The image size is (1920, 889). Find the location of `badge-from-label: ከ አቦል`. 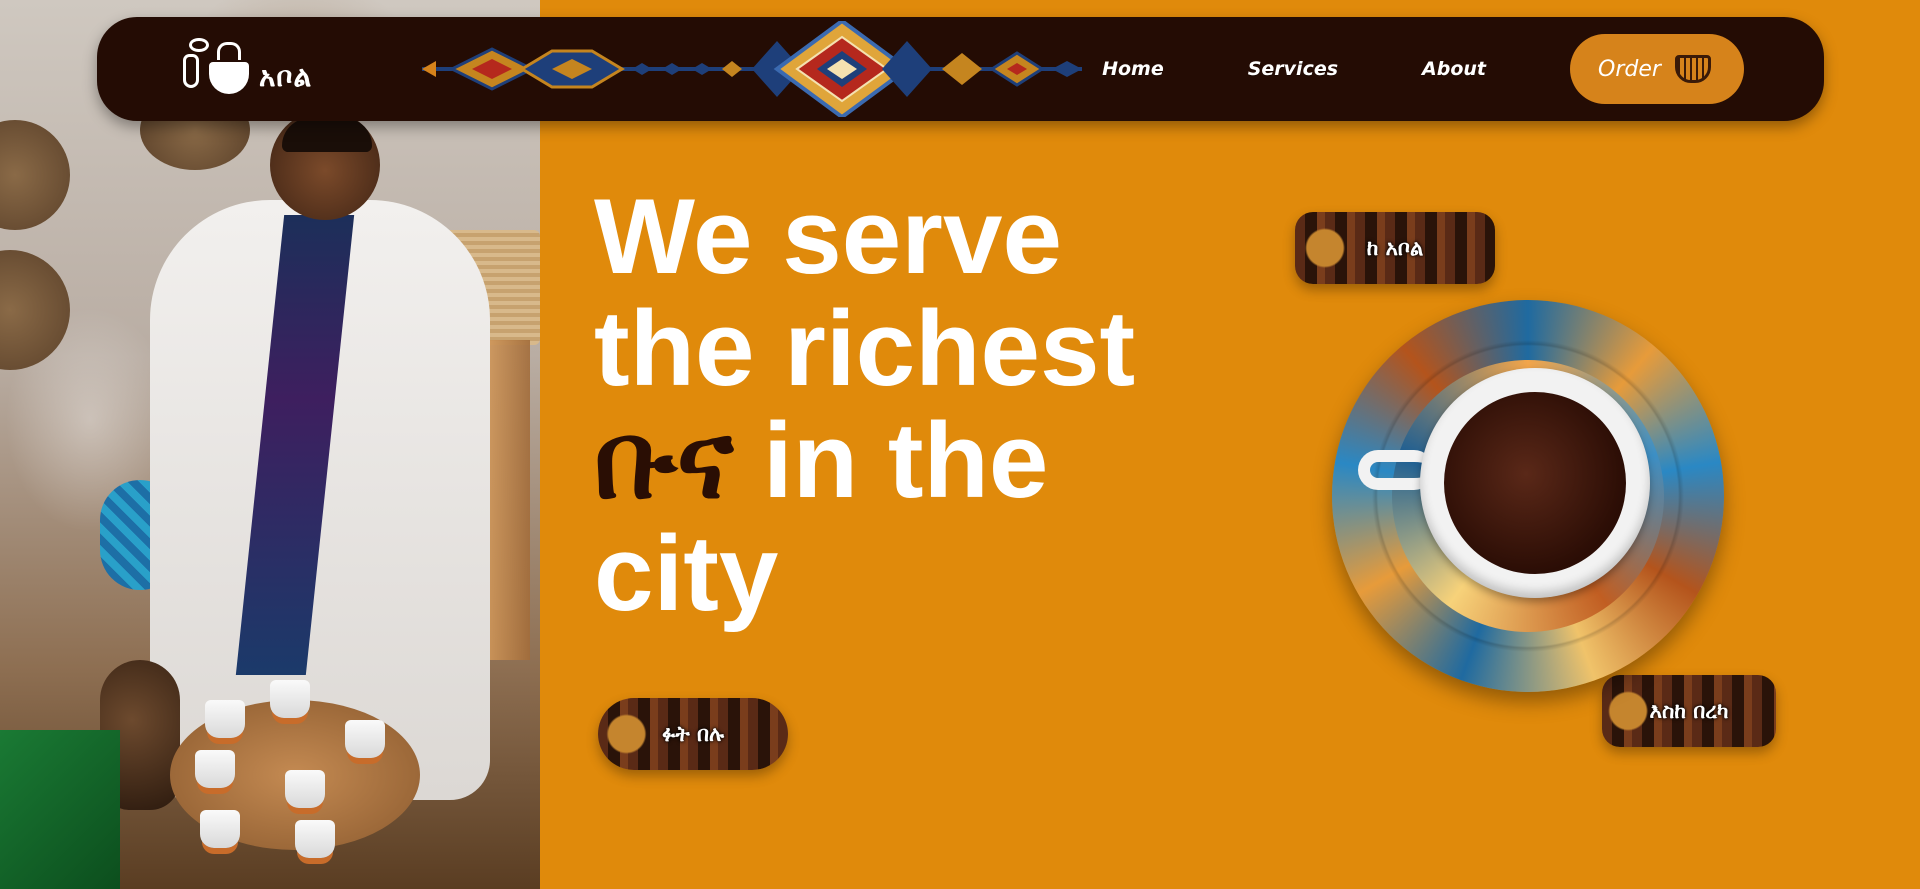

badge-from-label: ከ አቦል is located at coordinates (1395, 247).